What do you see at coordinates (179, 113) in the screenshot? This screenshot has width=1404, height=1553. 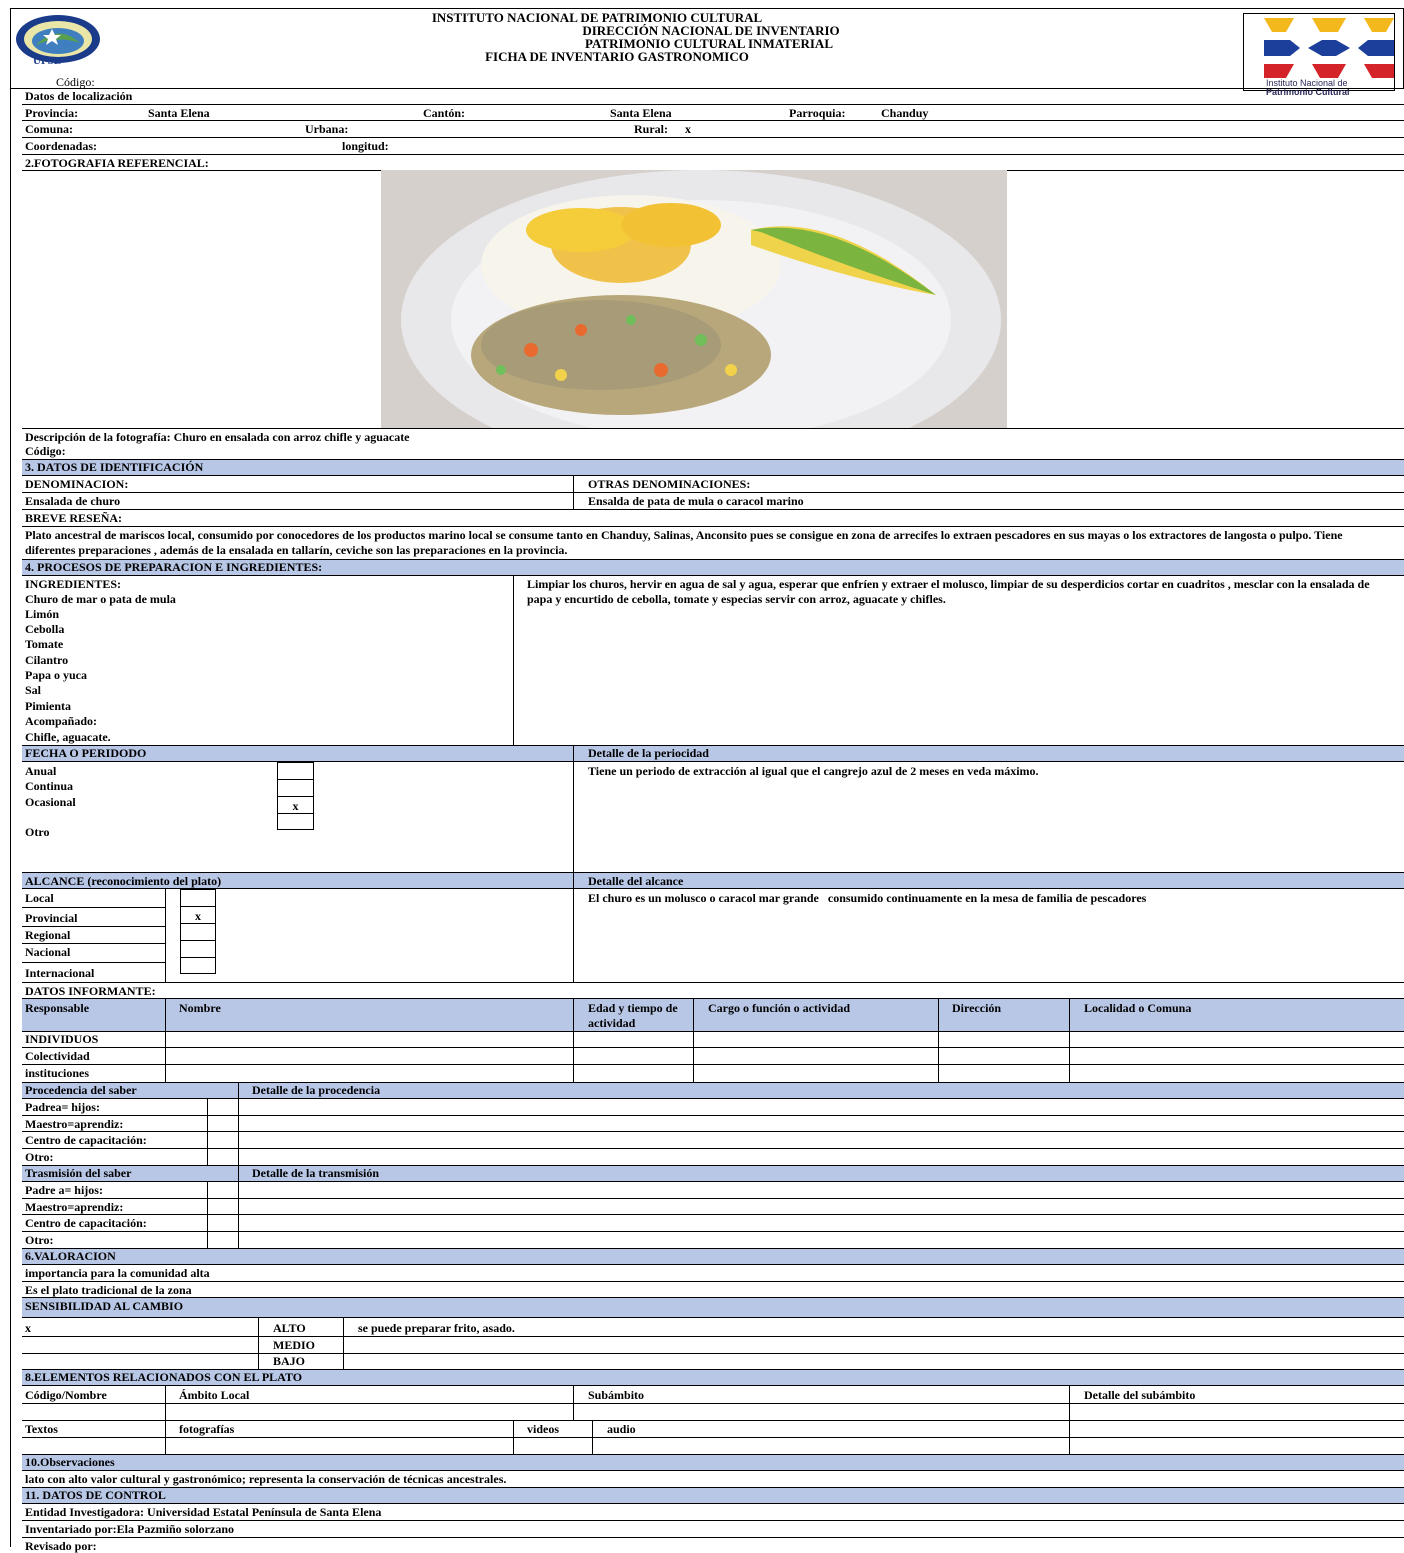 I see `provincia-value: Santa Elena` at bounding box center [179, 113].